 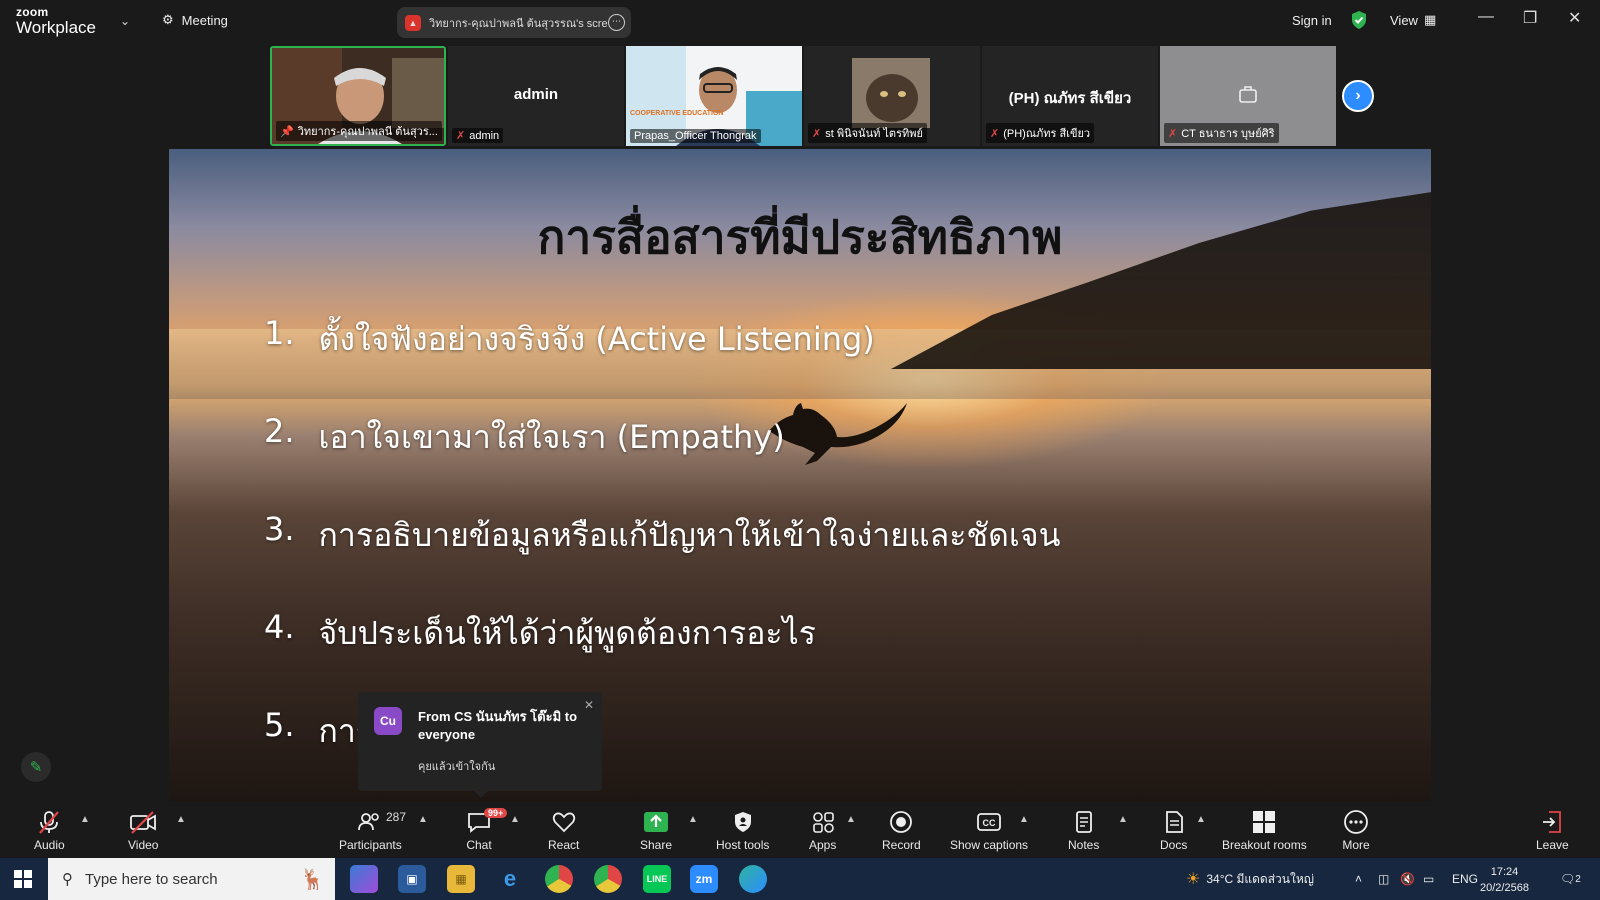 What do you see at coordinates (36, 767) in the screenshot?
I see `annotate-pencil-button: ✎` at bounding box center [36, 767].